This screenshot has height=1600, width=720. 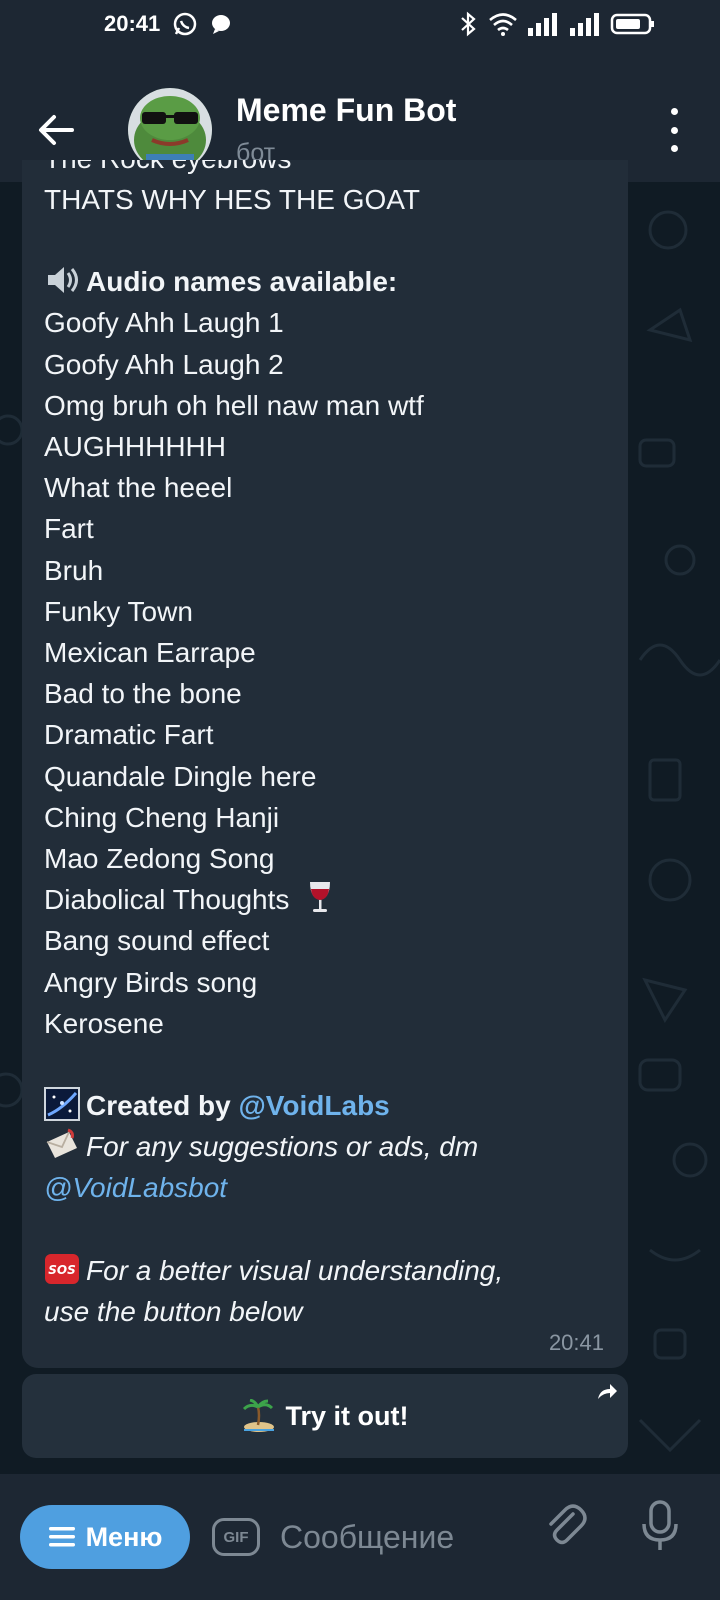 What do you see at coordinates (329, 1187) in the screenshot?
I see `suggestions-link-line: @VoidLabsbot` at bounding box center [329, 1187].